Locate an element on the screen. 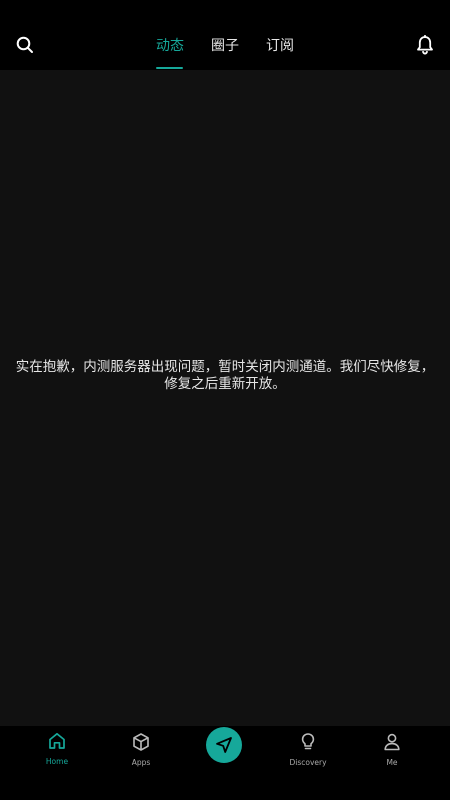 The height and width of the screenshot is (800, 450). home-icon is located at coordinates (57, 740).